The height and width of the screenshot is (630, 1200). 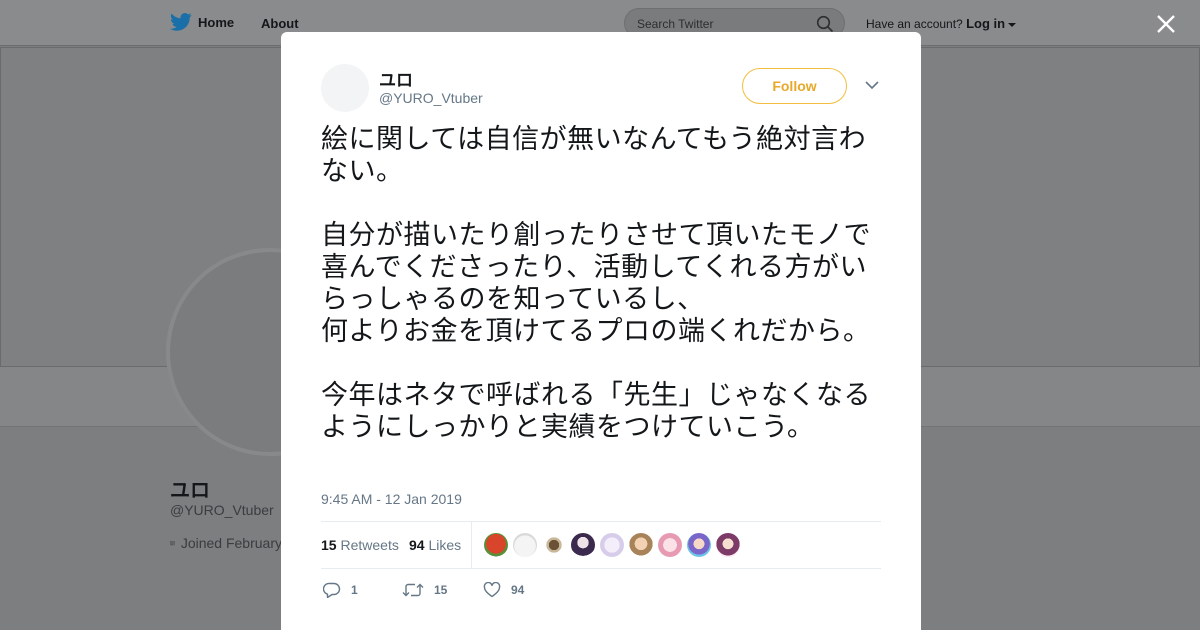 I want to click on account-menu: Have an account? Log in, so click(x=941, y=23).